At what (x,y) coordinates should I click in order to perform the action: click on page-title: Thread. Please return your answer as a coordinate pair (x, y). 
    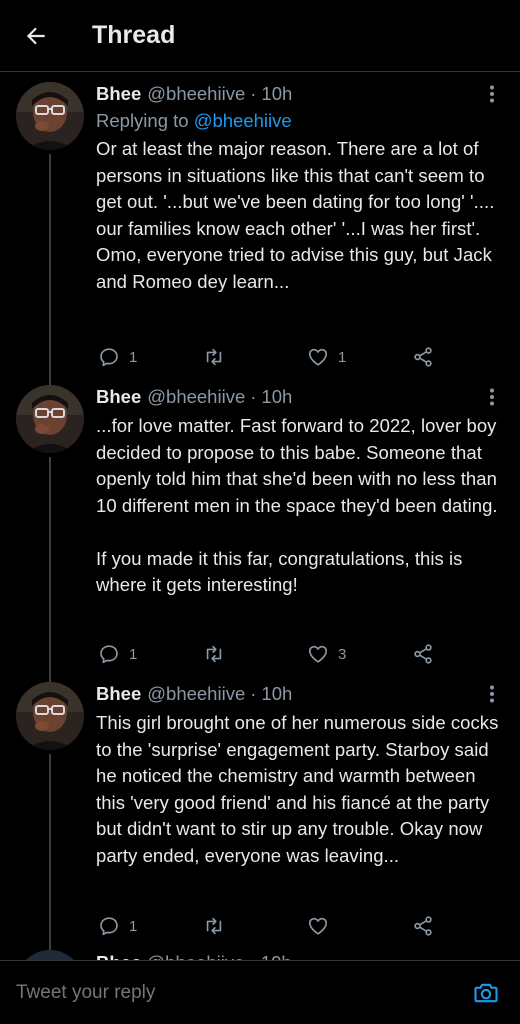
    Looking at the image, I should click on (134, 35).